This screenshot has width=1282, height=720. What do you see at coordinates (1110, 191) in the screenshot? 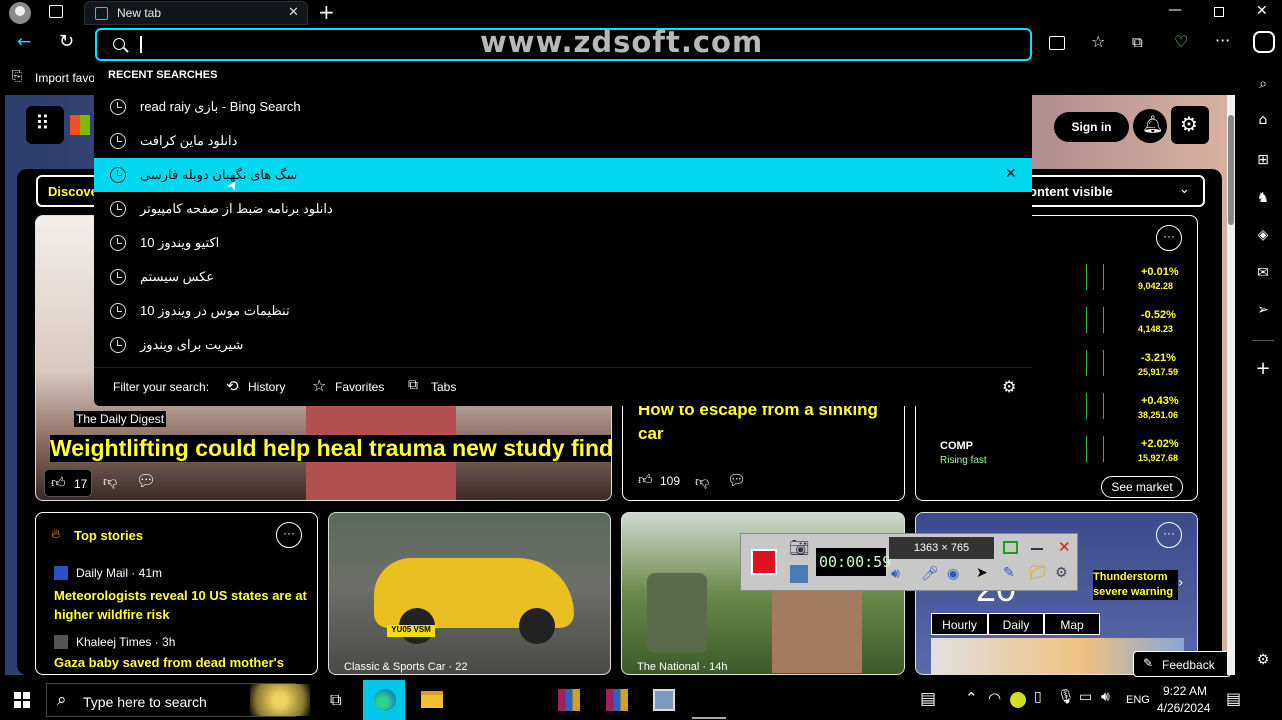
I see `content-visibility-select: ontent visible ⌄` at bounding box center [1110, 191].